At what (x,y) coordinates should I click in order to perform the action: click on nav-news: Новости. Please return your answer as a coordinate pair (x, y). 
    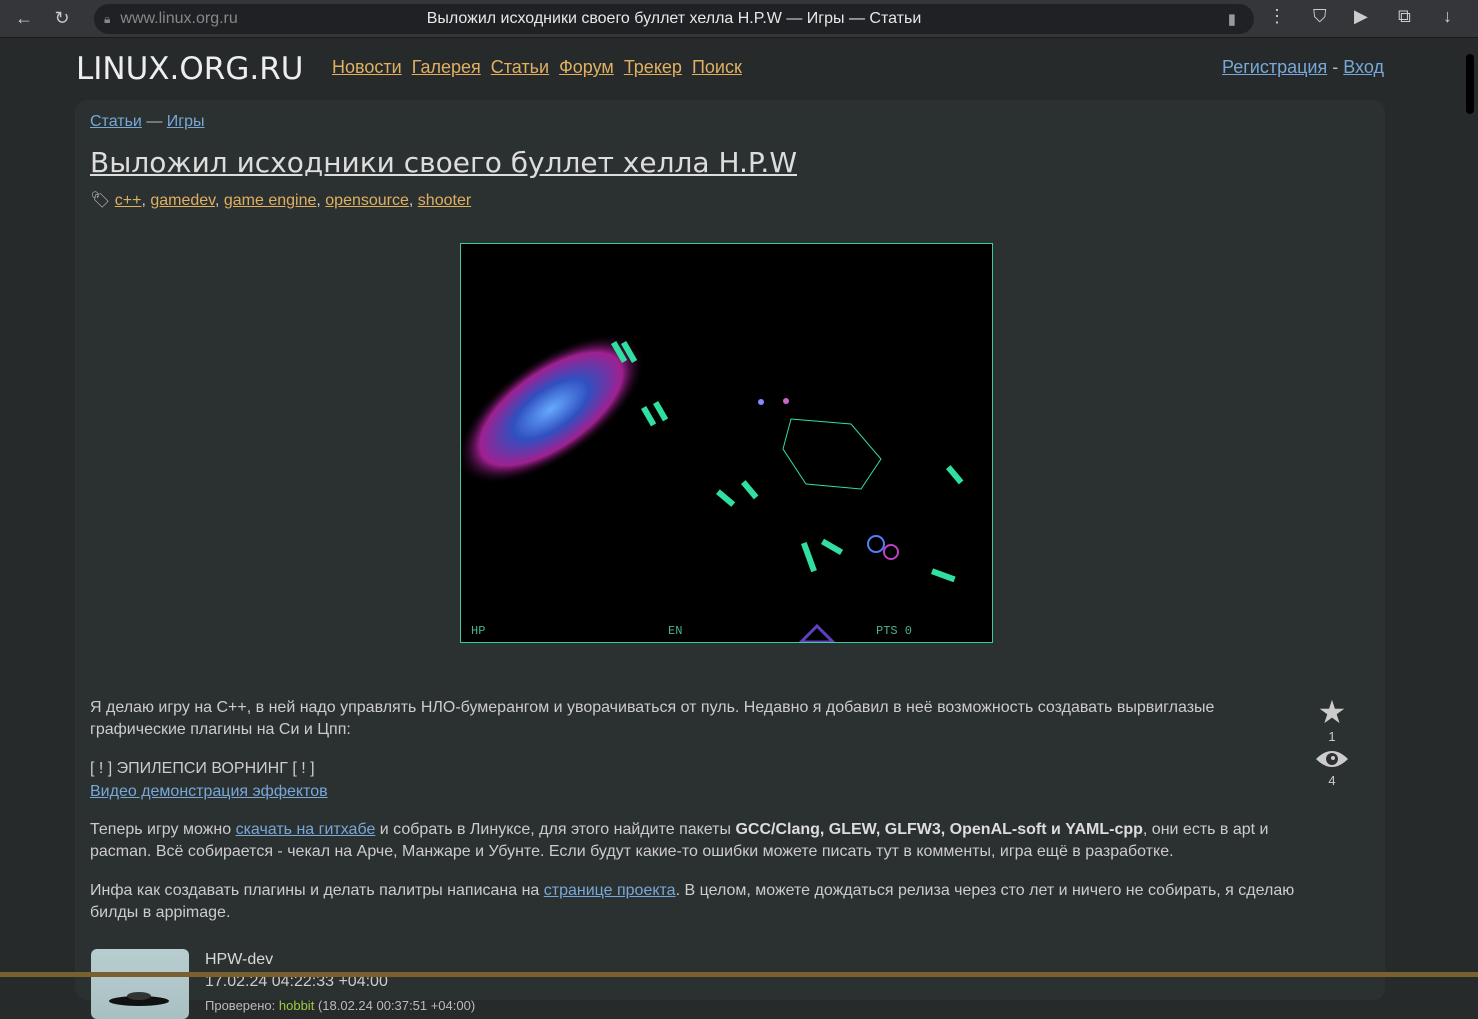
    Looking at the image, I should click on (367, 67).